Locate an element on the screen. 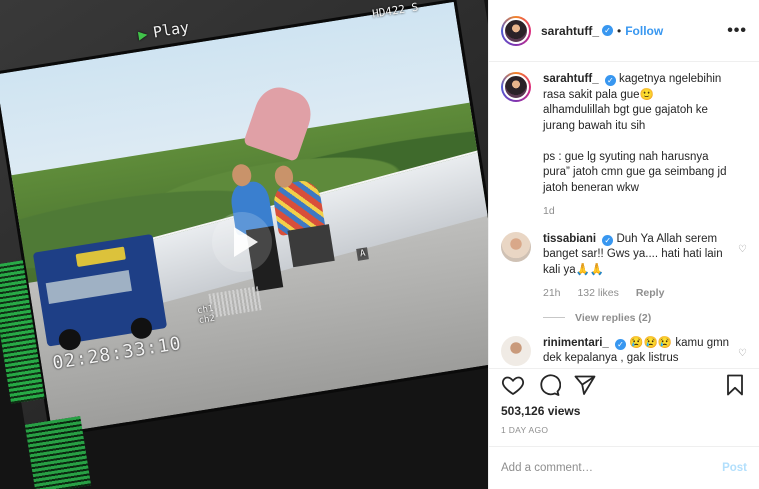 This screenshot has width=759, height=489. play-icon is located at coordinates (242, 242).